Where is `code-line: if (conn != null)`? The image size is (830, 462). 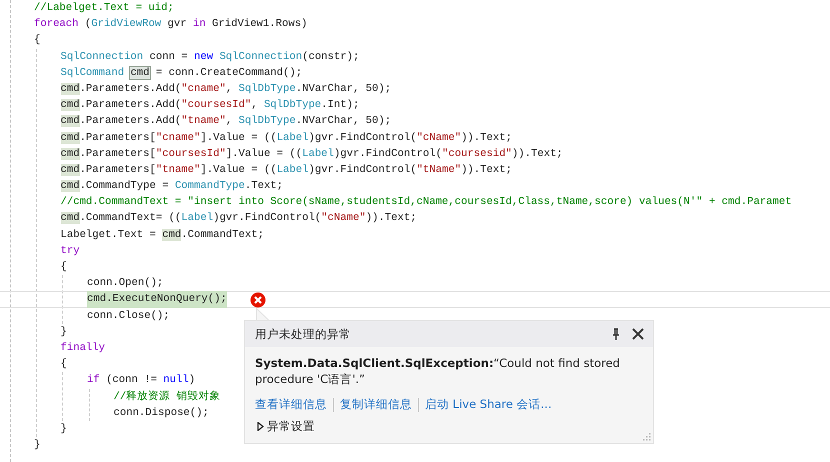
code-line: if (conn != null) is located at coordinates (141, 380).